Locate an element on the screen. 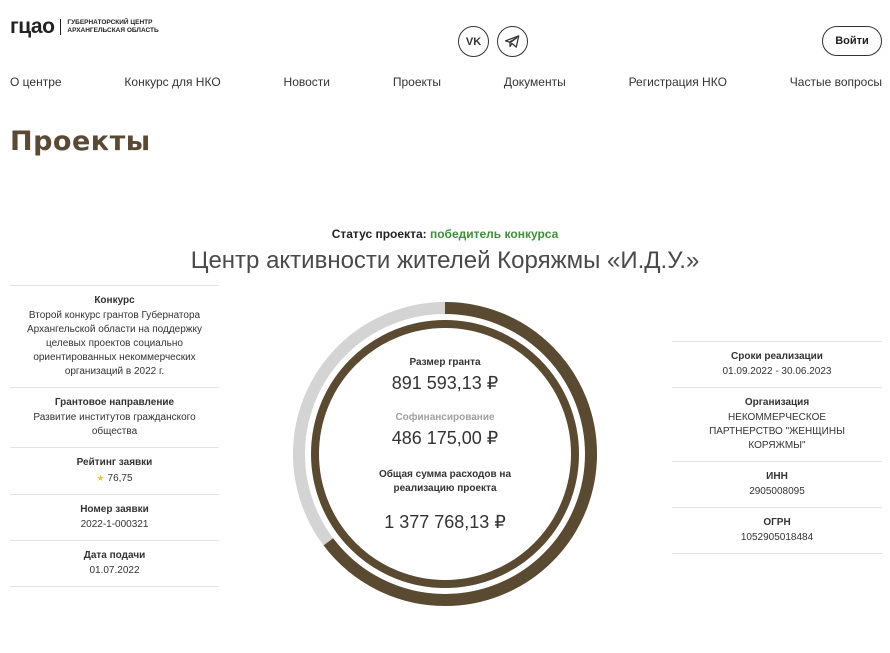  info-label: Конкурс is located at coordinates (114, 300).